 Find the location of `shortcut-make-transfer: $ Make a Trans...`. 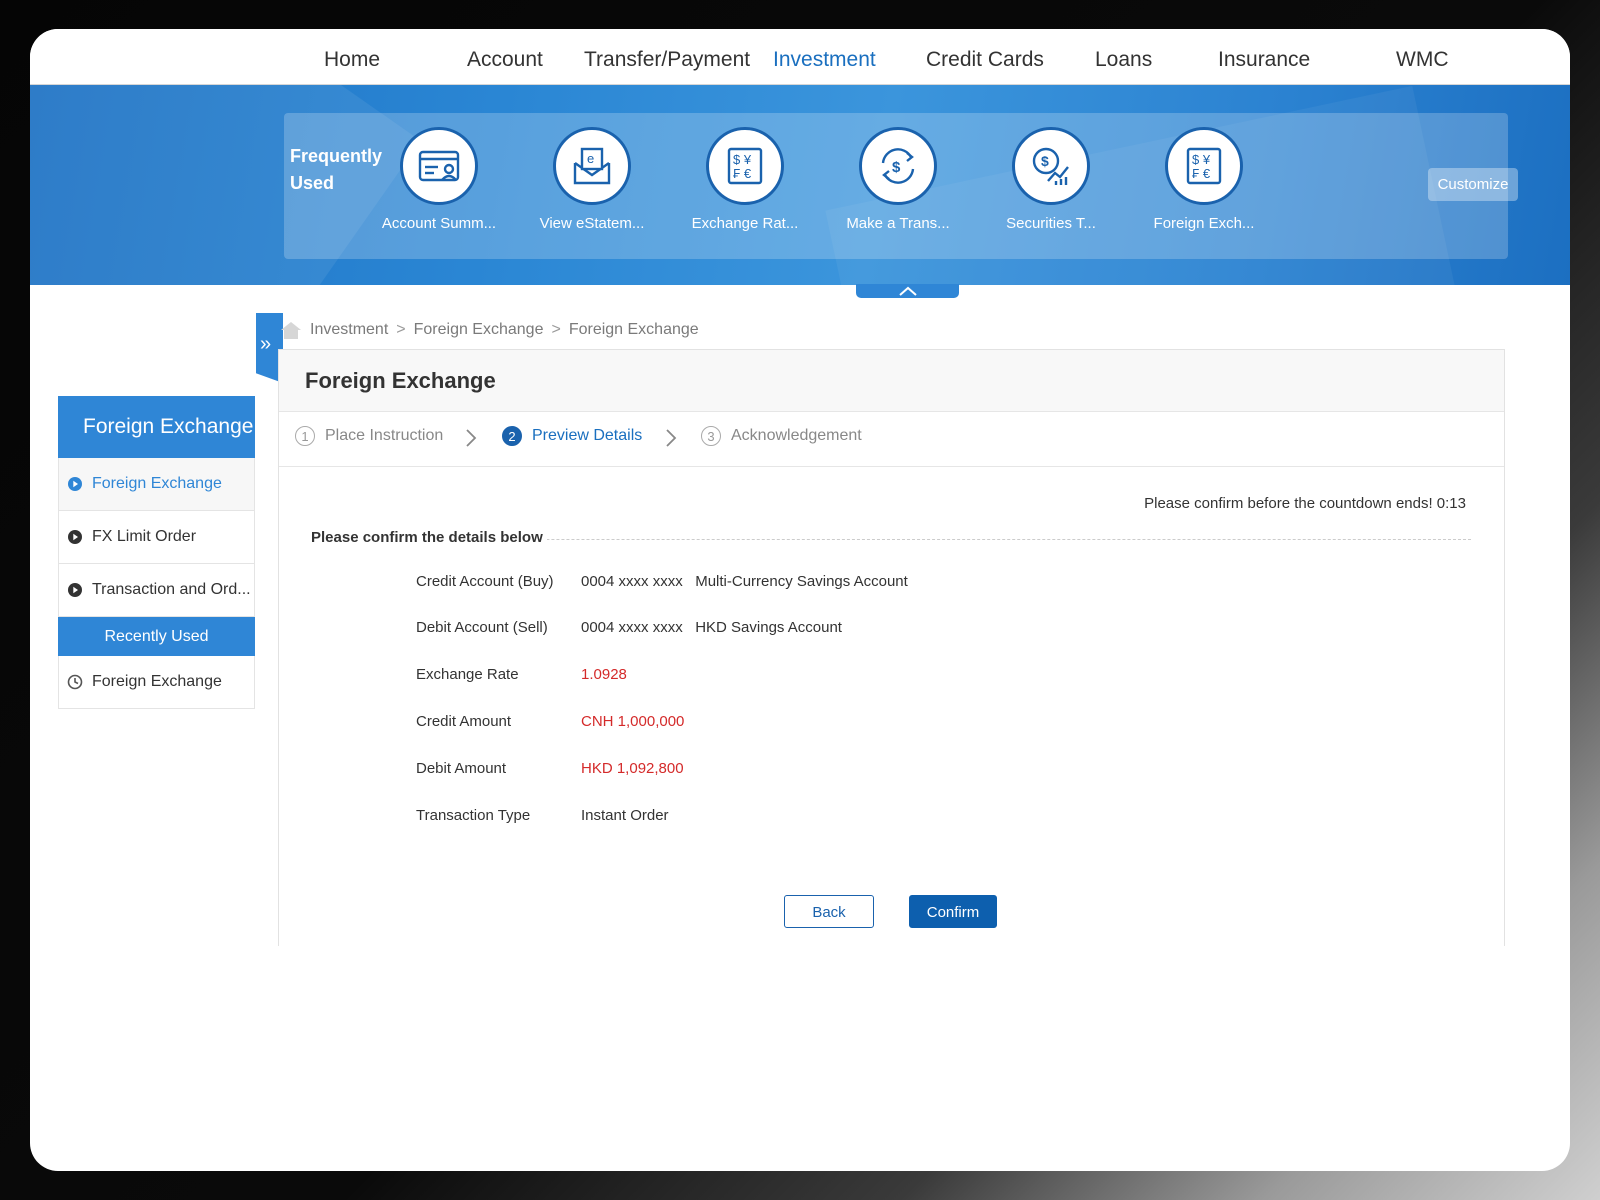

shortcut-make-transfer: $ Make a Trans... is located at coordinates (898, 179).